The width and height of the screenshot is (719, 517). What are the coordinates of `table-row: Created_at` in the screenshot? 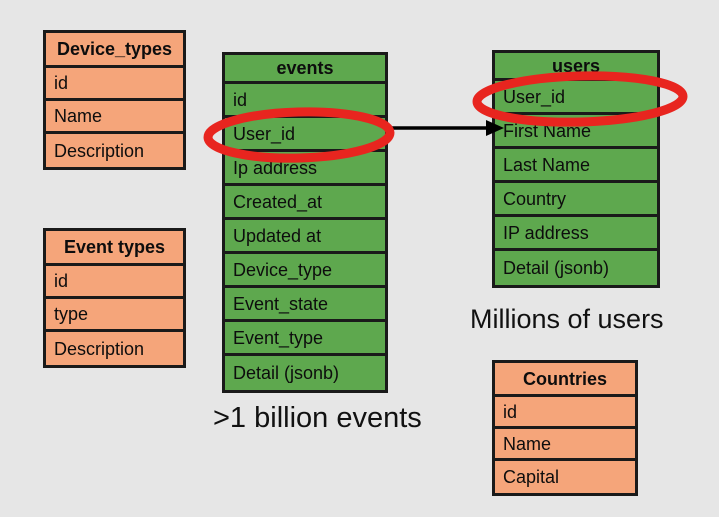 It's located at (305, 203).